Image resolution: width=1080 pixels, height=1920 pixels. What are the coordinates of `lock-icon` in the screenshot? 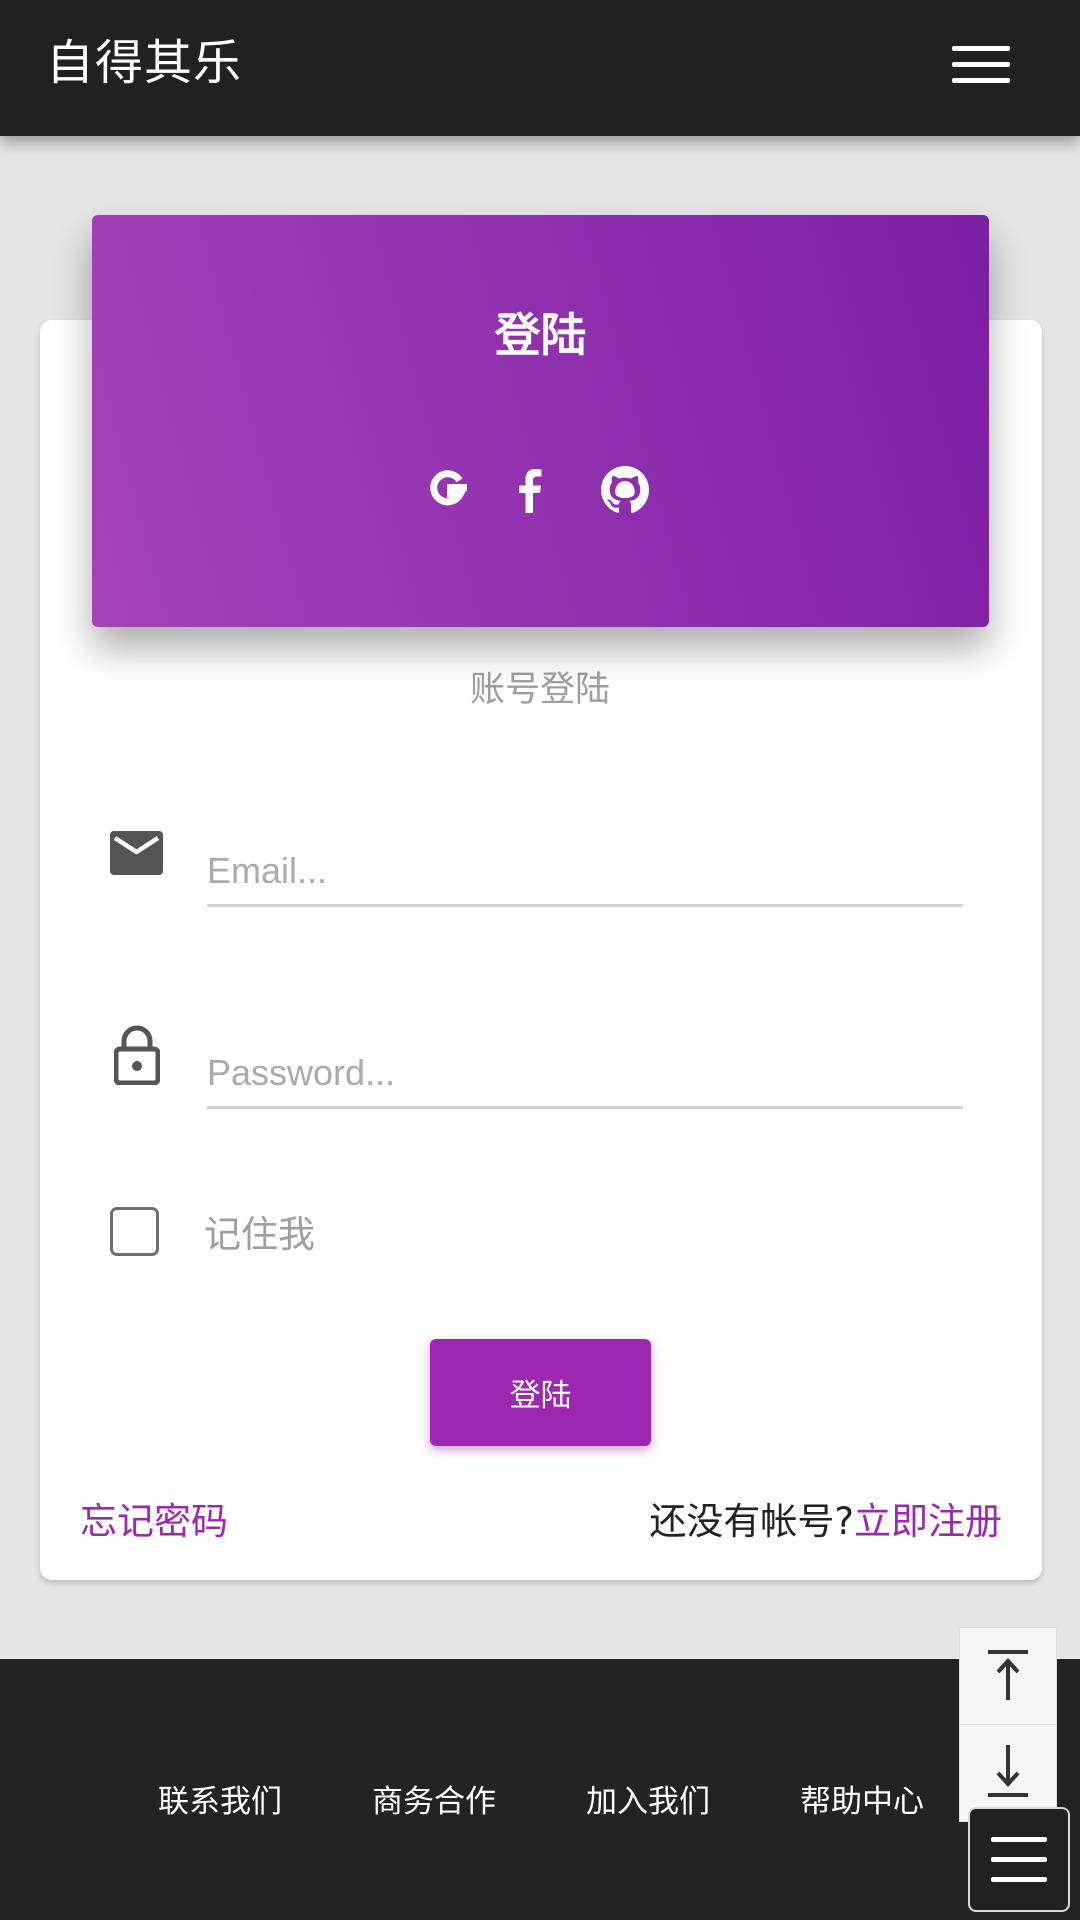 It's located at (137, 1055).